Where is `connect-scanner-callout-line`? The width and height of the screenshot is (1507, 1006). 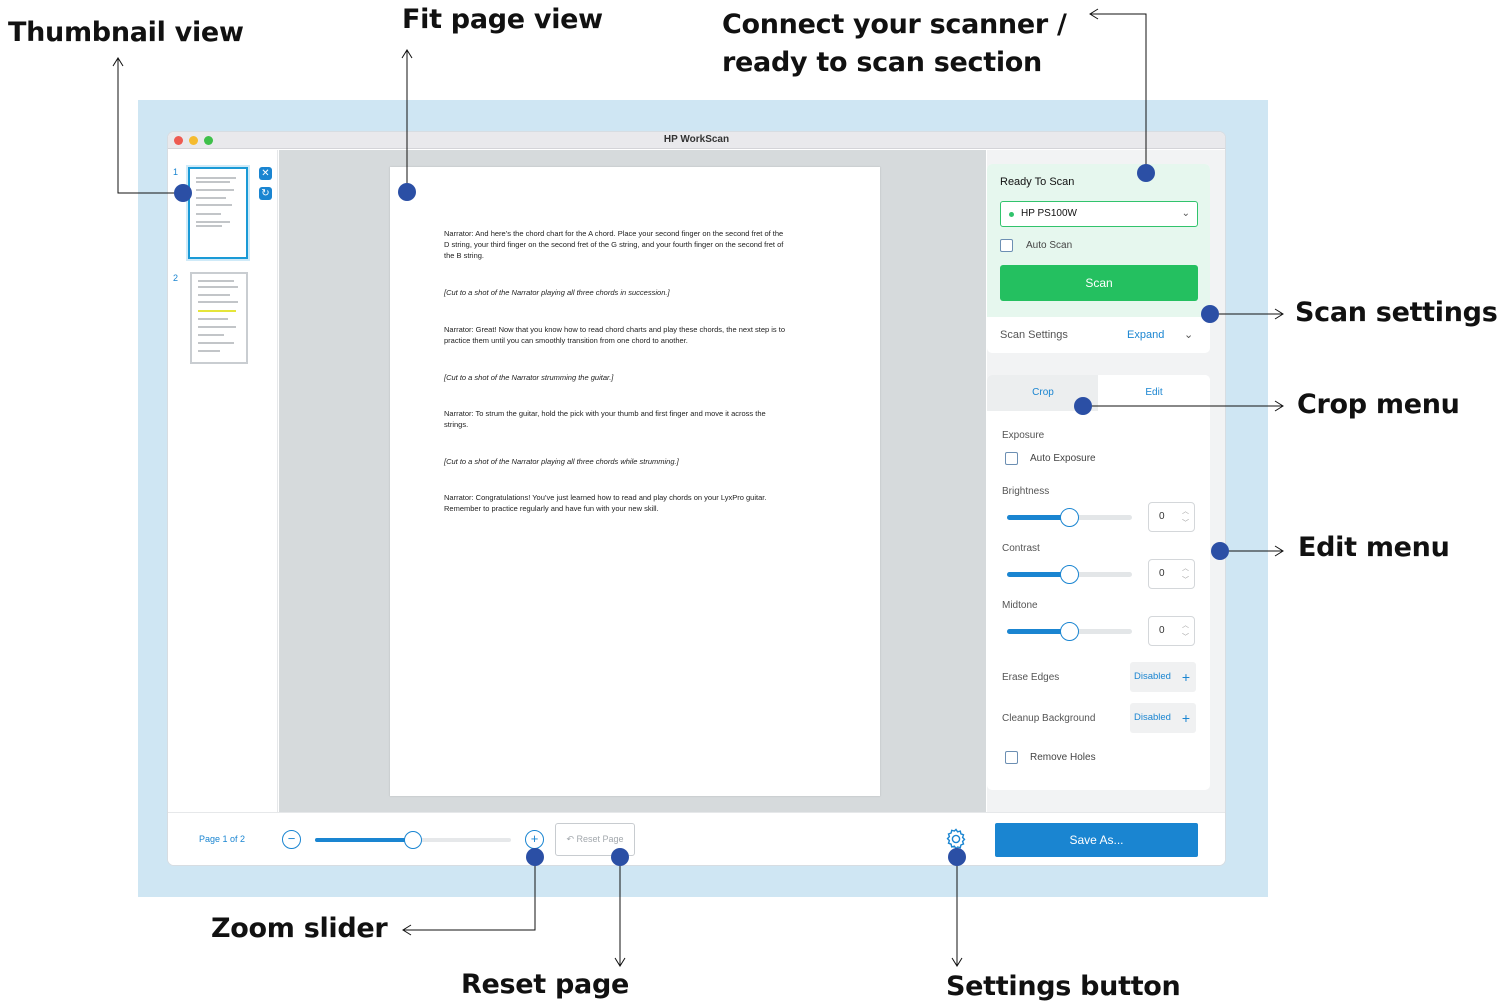 connect-scanner-callout-line is located at coordinates (1118, 93).